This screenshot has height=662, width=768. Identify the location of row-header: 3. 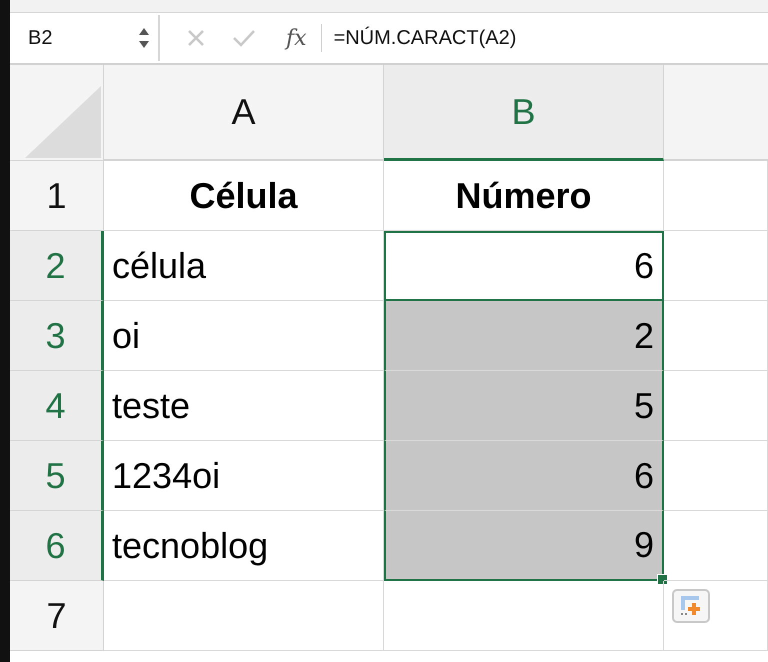
(57, 336).